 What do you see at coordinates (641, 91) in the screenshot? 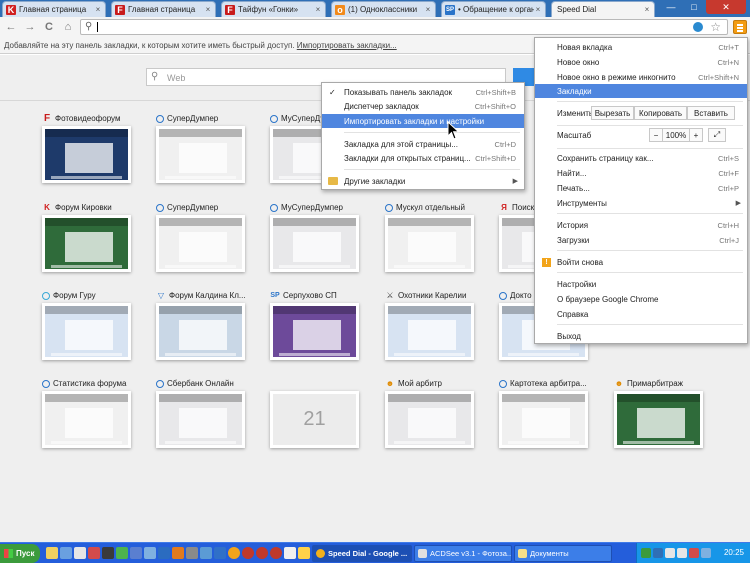
I see `menu-item-bookmarks: Закладки` at bounding box center [641, 91].